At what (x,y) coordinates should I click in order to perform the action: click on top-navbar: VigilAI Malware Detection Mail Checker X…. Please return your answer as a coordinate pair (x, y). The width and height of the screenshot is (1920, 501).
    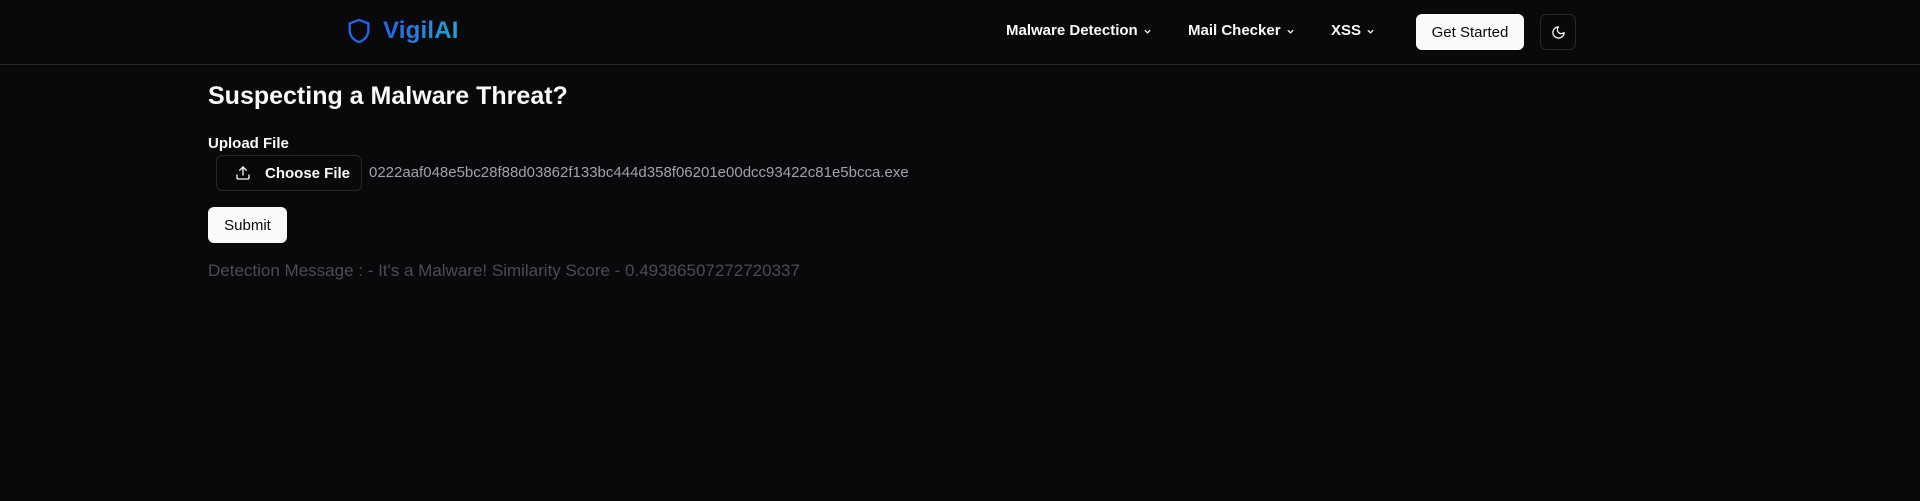
    Looking at the image, I should click on (960, 32).